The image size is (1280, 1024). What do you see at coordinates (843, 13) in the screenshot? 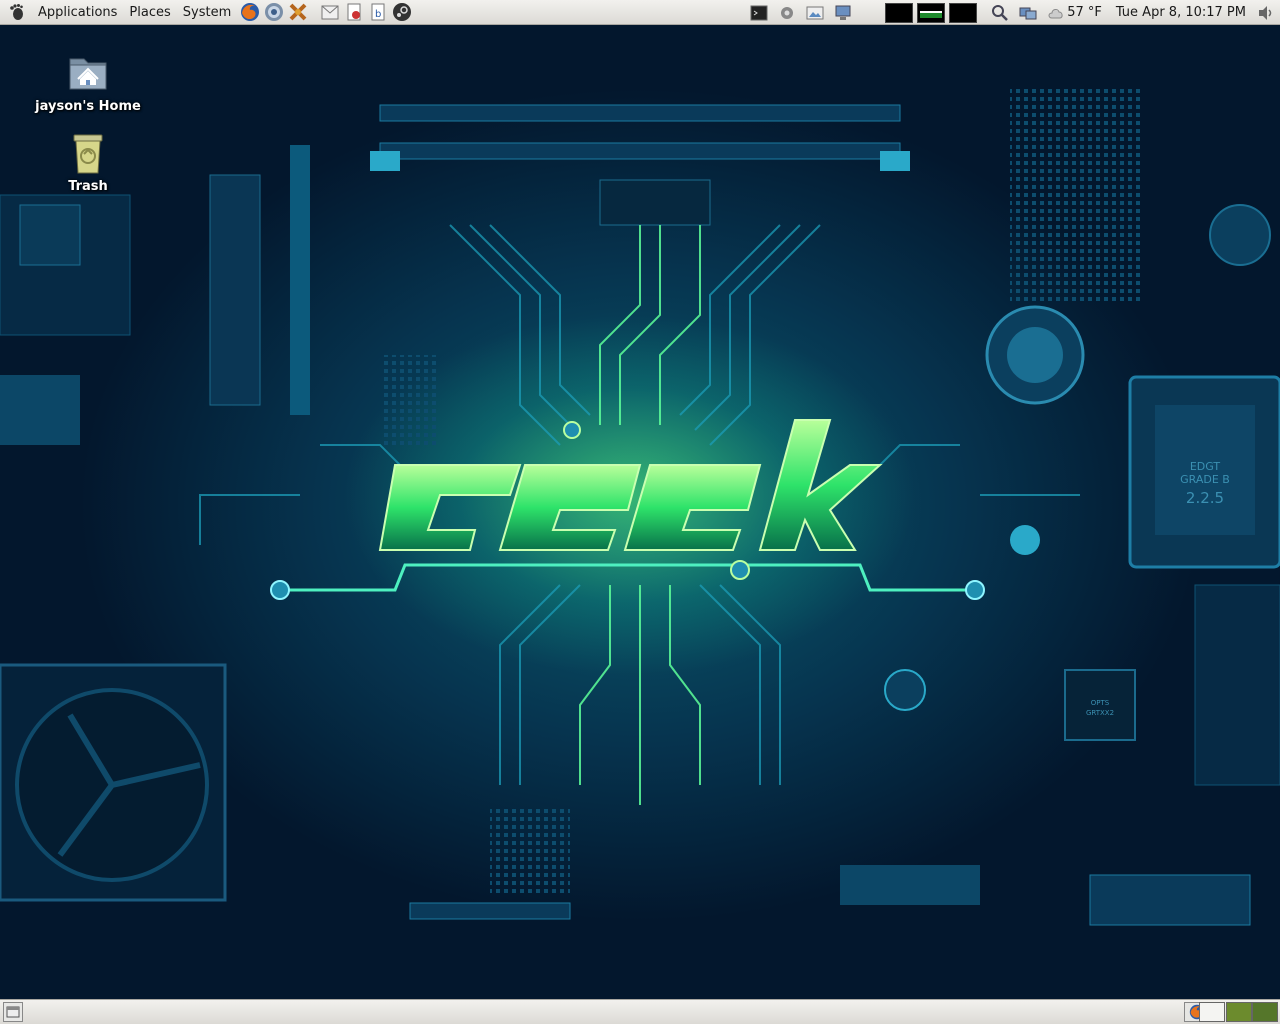
I see `network-icon` at bounding box center [843, 13].